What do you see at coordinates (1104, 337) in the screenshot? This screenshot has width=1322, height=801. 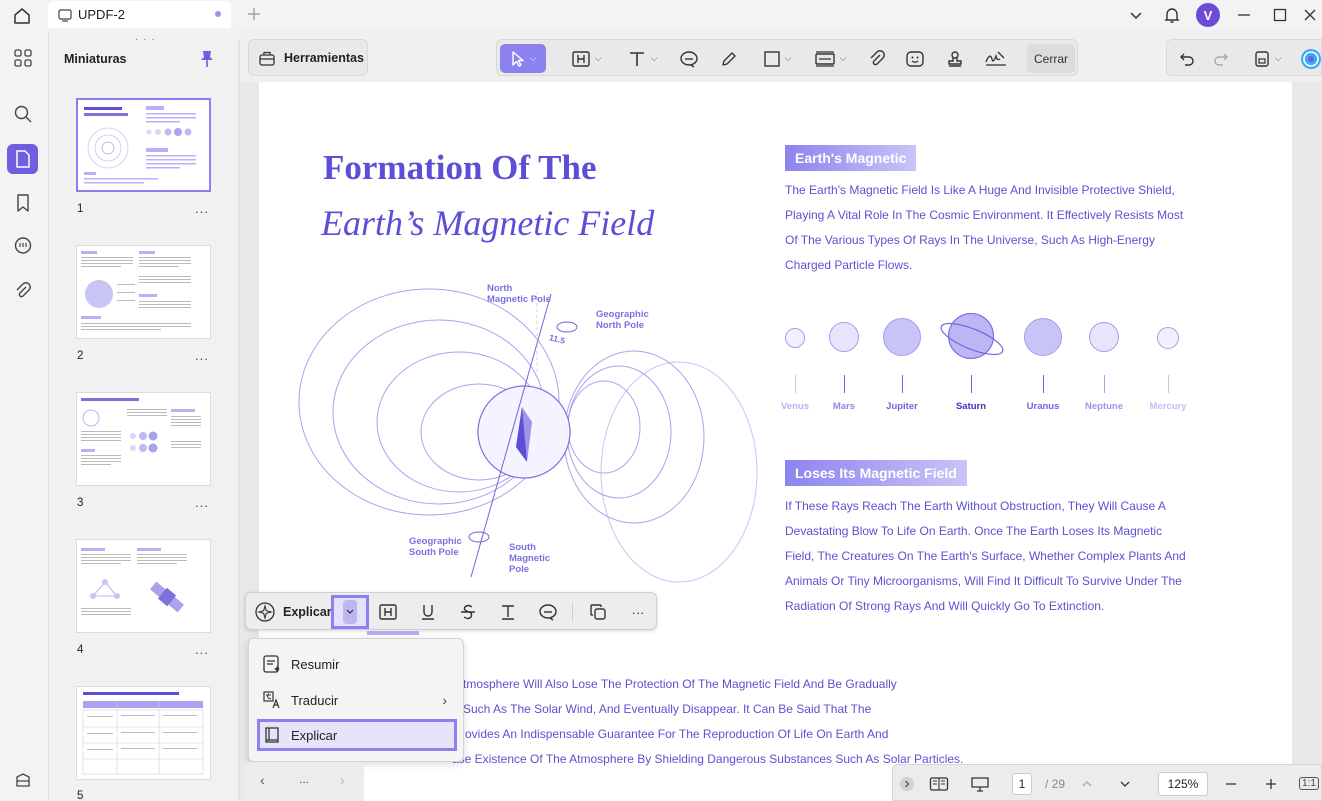 I see `planet-neptune` at bounding box center [1104, 337].